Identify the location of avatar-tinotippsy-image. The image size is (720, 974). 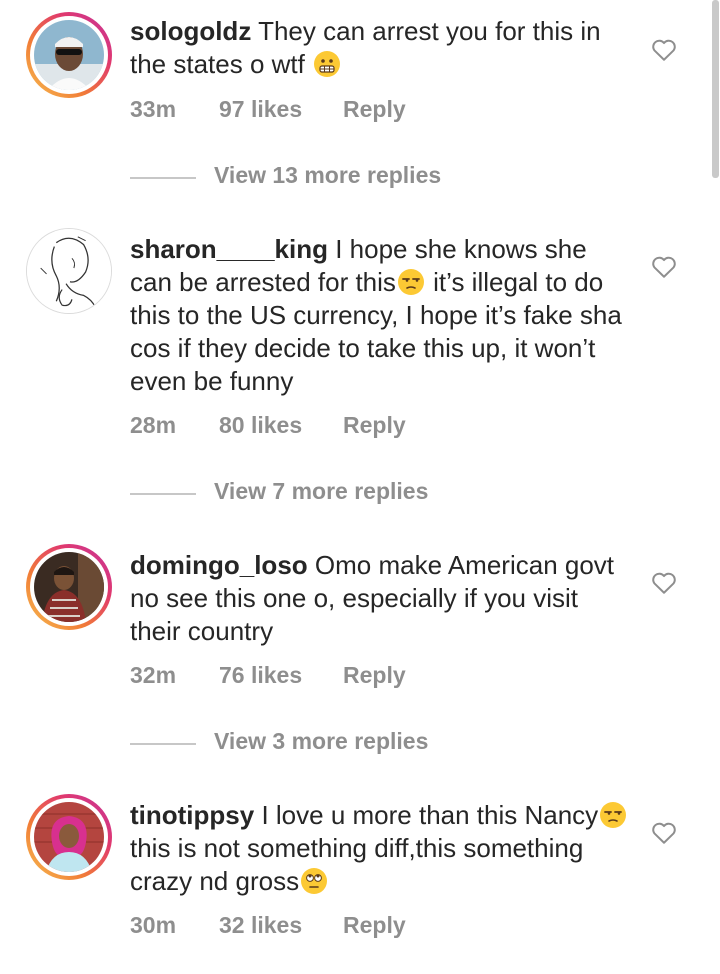
(69, 837).